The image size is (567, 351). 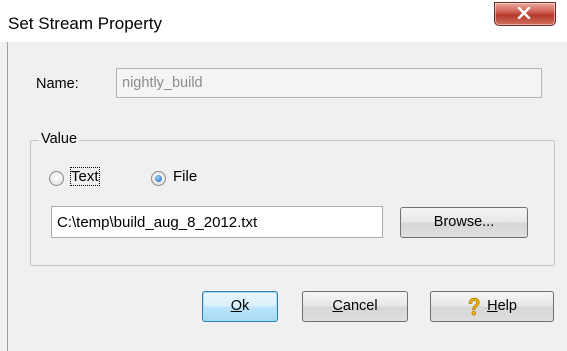 What do you see at coordinates (158, 178) in the screenshot?
I see `file-radio` at bounding box center [158, 178].